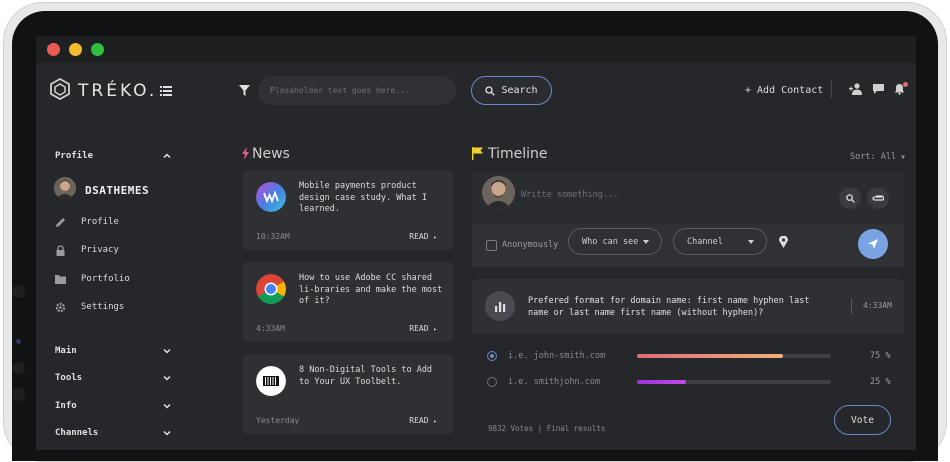 Image resolution: width=950 pixels, height=462 pixels. Describe the element at coordinates (103, 307) in the screenshot. I see `sidebar-item-label: Settings` at that location.